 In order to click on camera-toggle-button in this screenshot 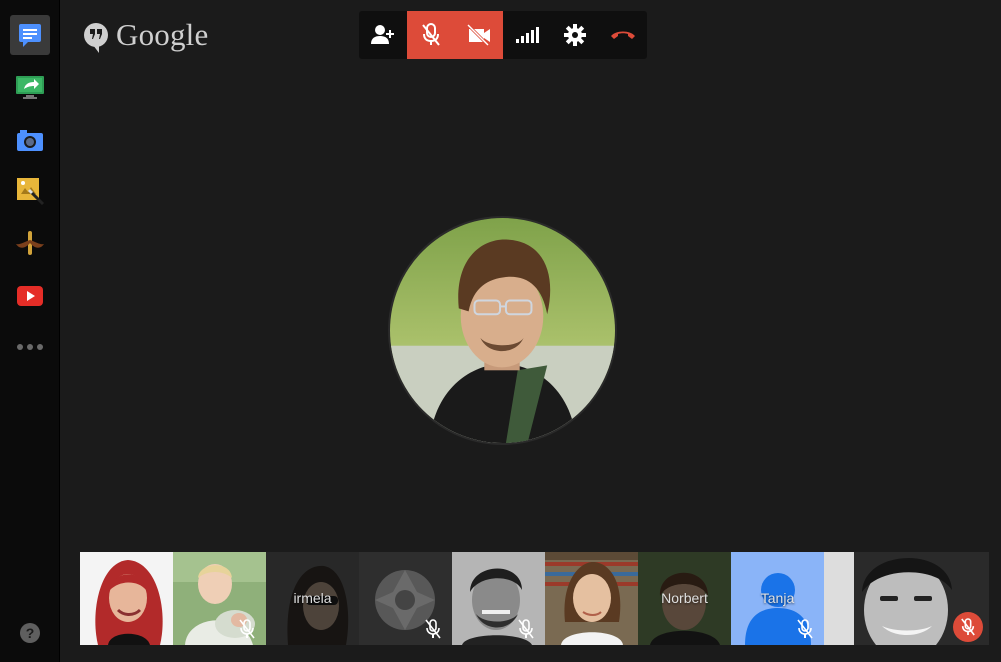, I will do `click(479, 35)`.